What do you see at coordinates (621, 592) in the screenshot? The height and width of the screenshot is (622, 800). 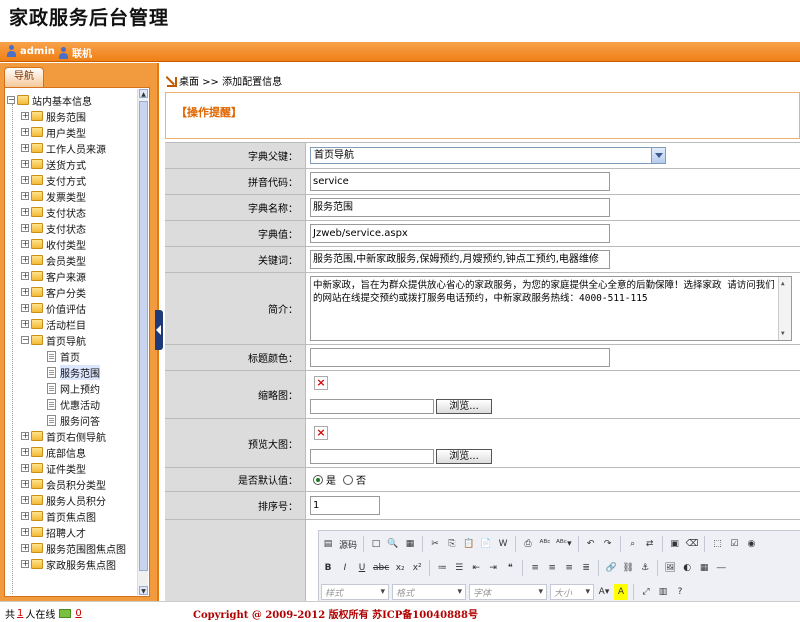 I see `bg-color-icon: A` at bounding box center [621, 592].